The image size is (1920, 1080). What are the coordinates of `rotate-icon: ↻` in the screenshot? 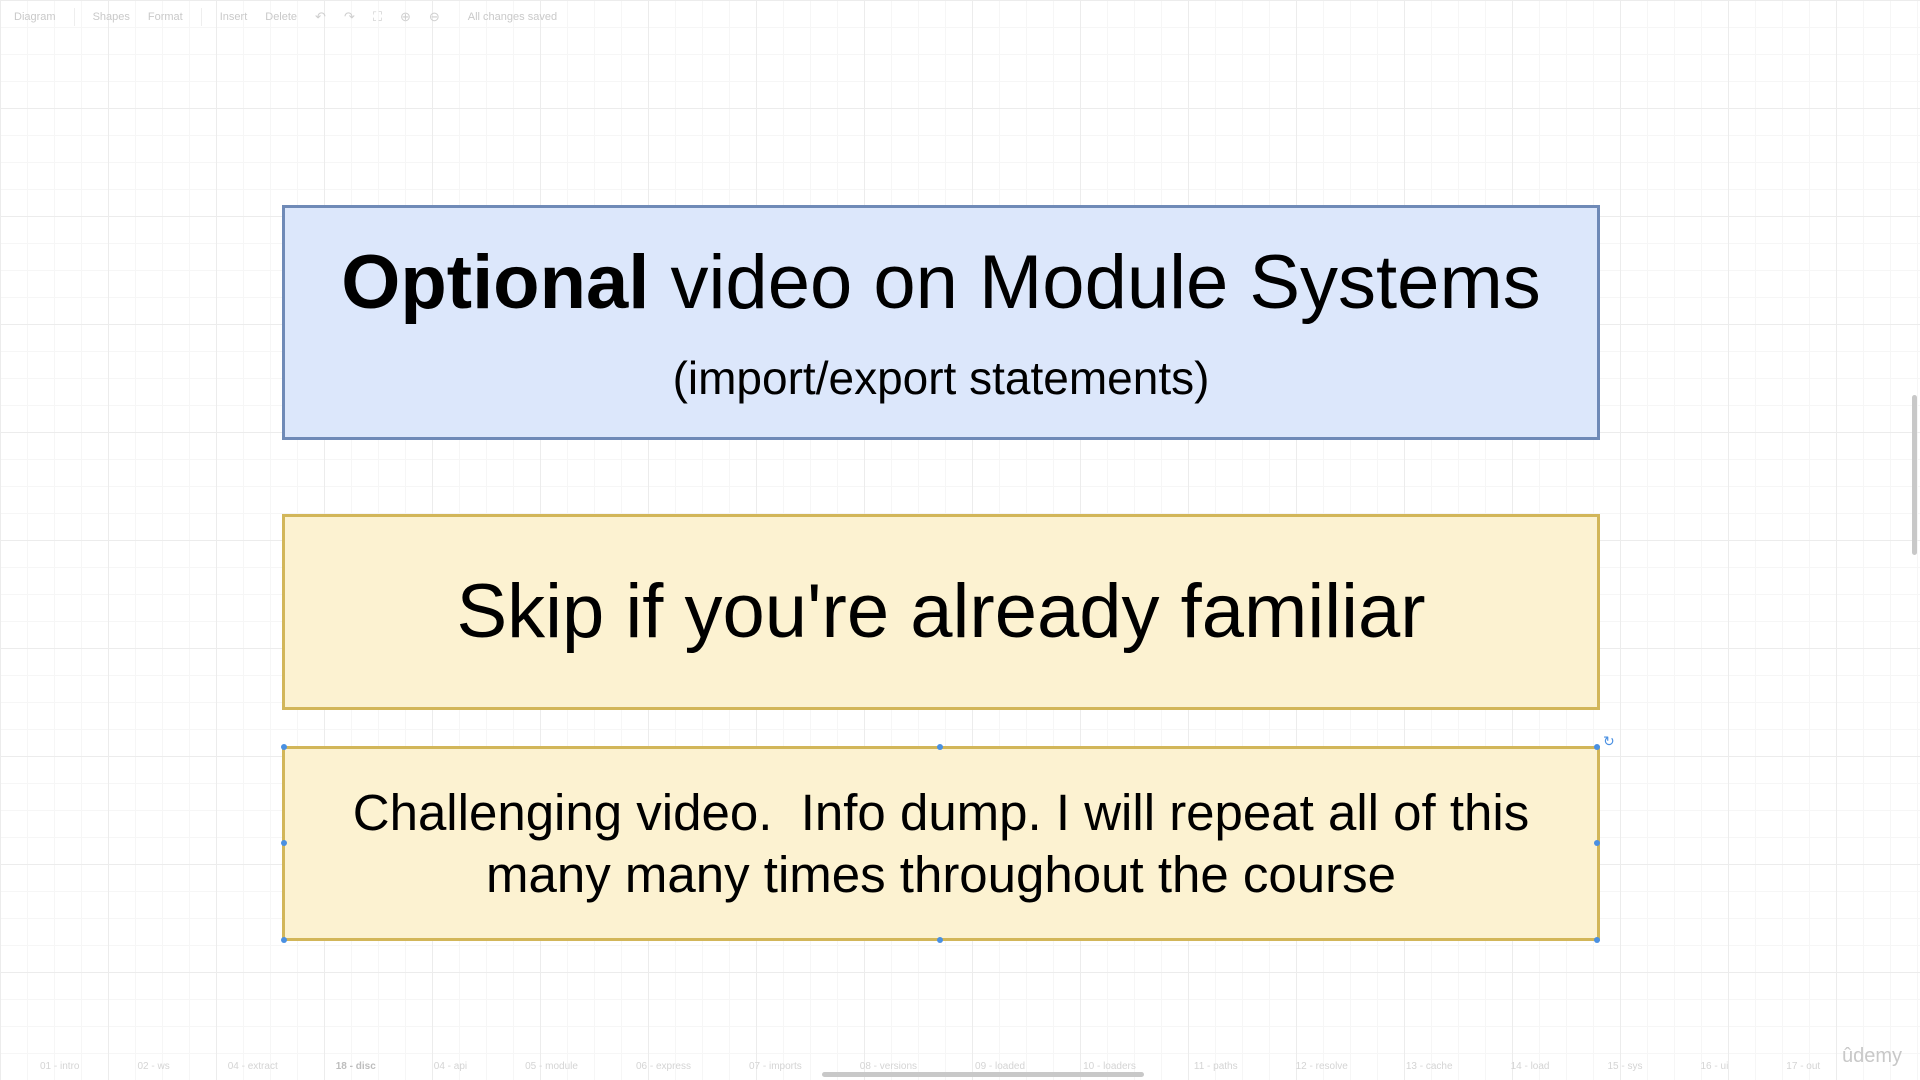 It's located at (1609, 741).